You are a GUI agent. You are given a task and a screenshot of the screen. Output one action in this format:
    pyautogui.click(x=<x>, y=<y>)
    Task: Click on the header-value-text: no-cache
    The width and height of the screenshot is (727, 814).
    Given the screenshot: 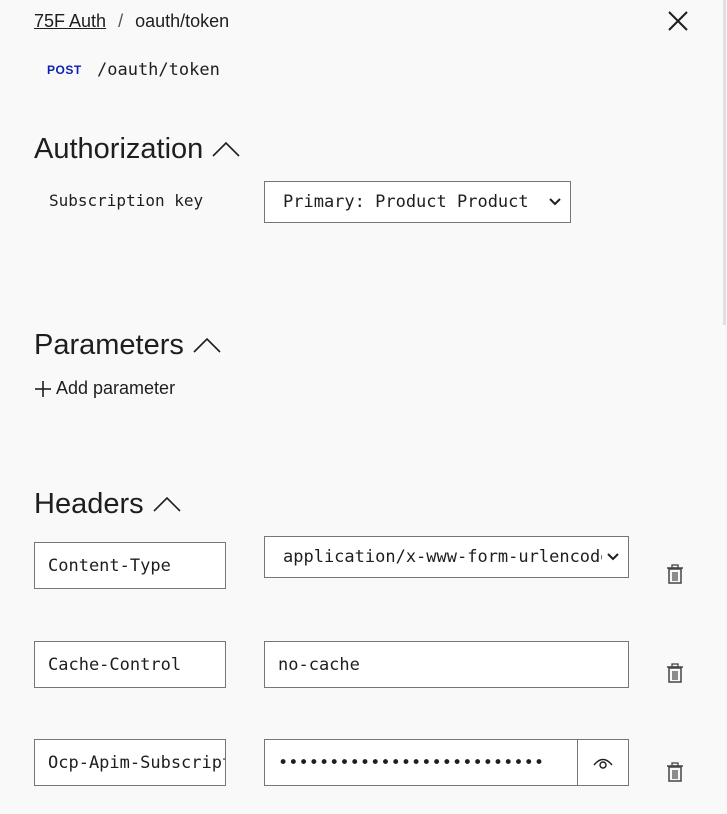 What is the action you would take?
    pyautogui.click(x=319, y=664)
    